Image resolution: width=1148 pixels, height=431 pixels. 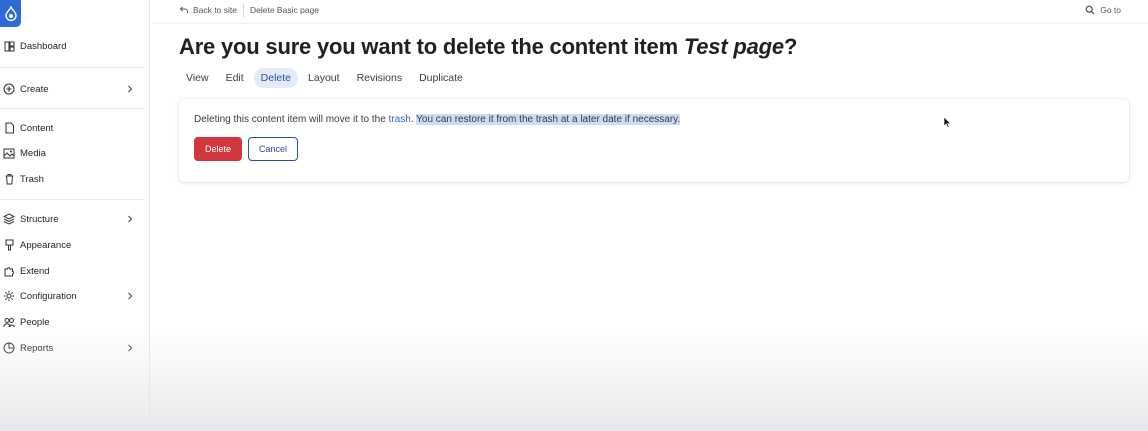 What do you see at coordinates (197, 78) in the screenshot?
I see `tab-view: View` at bounding box center [197, 78].